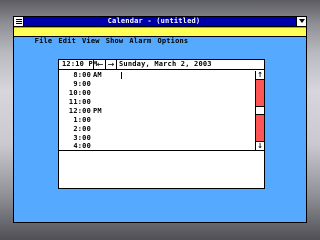 The width and height of the screenshot is (320, 240). I want to click on previous-day-button: ←, so click(100, 65).